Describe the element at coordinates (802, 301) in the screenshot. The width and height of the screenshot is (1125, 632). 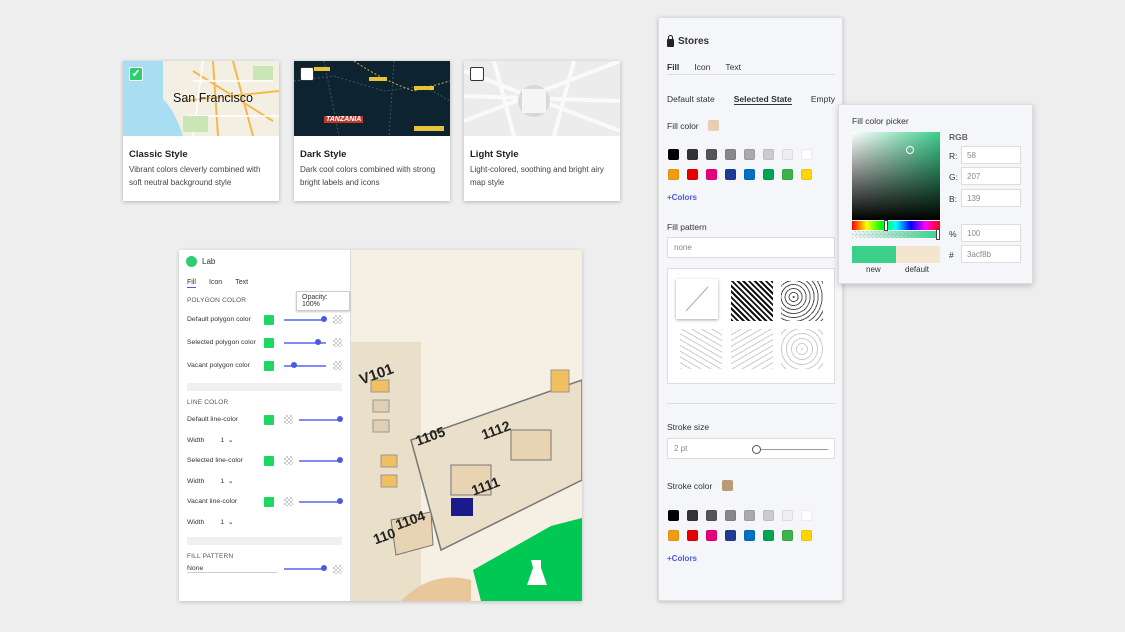
I see `pattern-contour-option` at that location.